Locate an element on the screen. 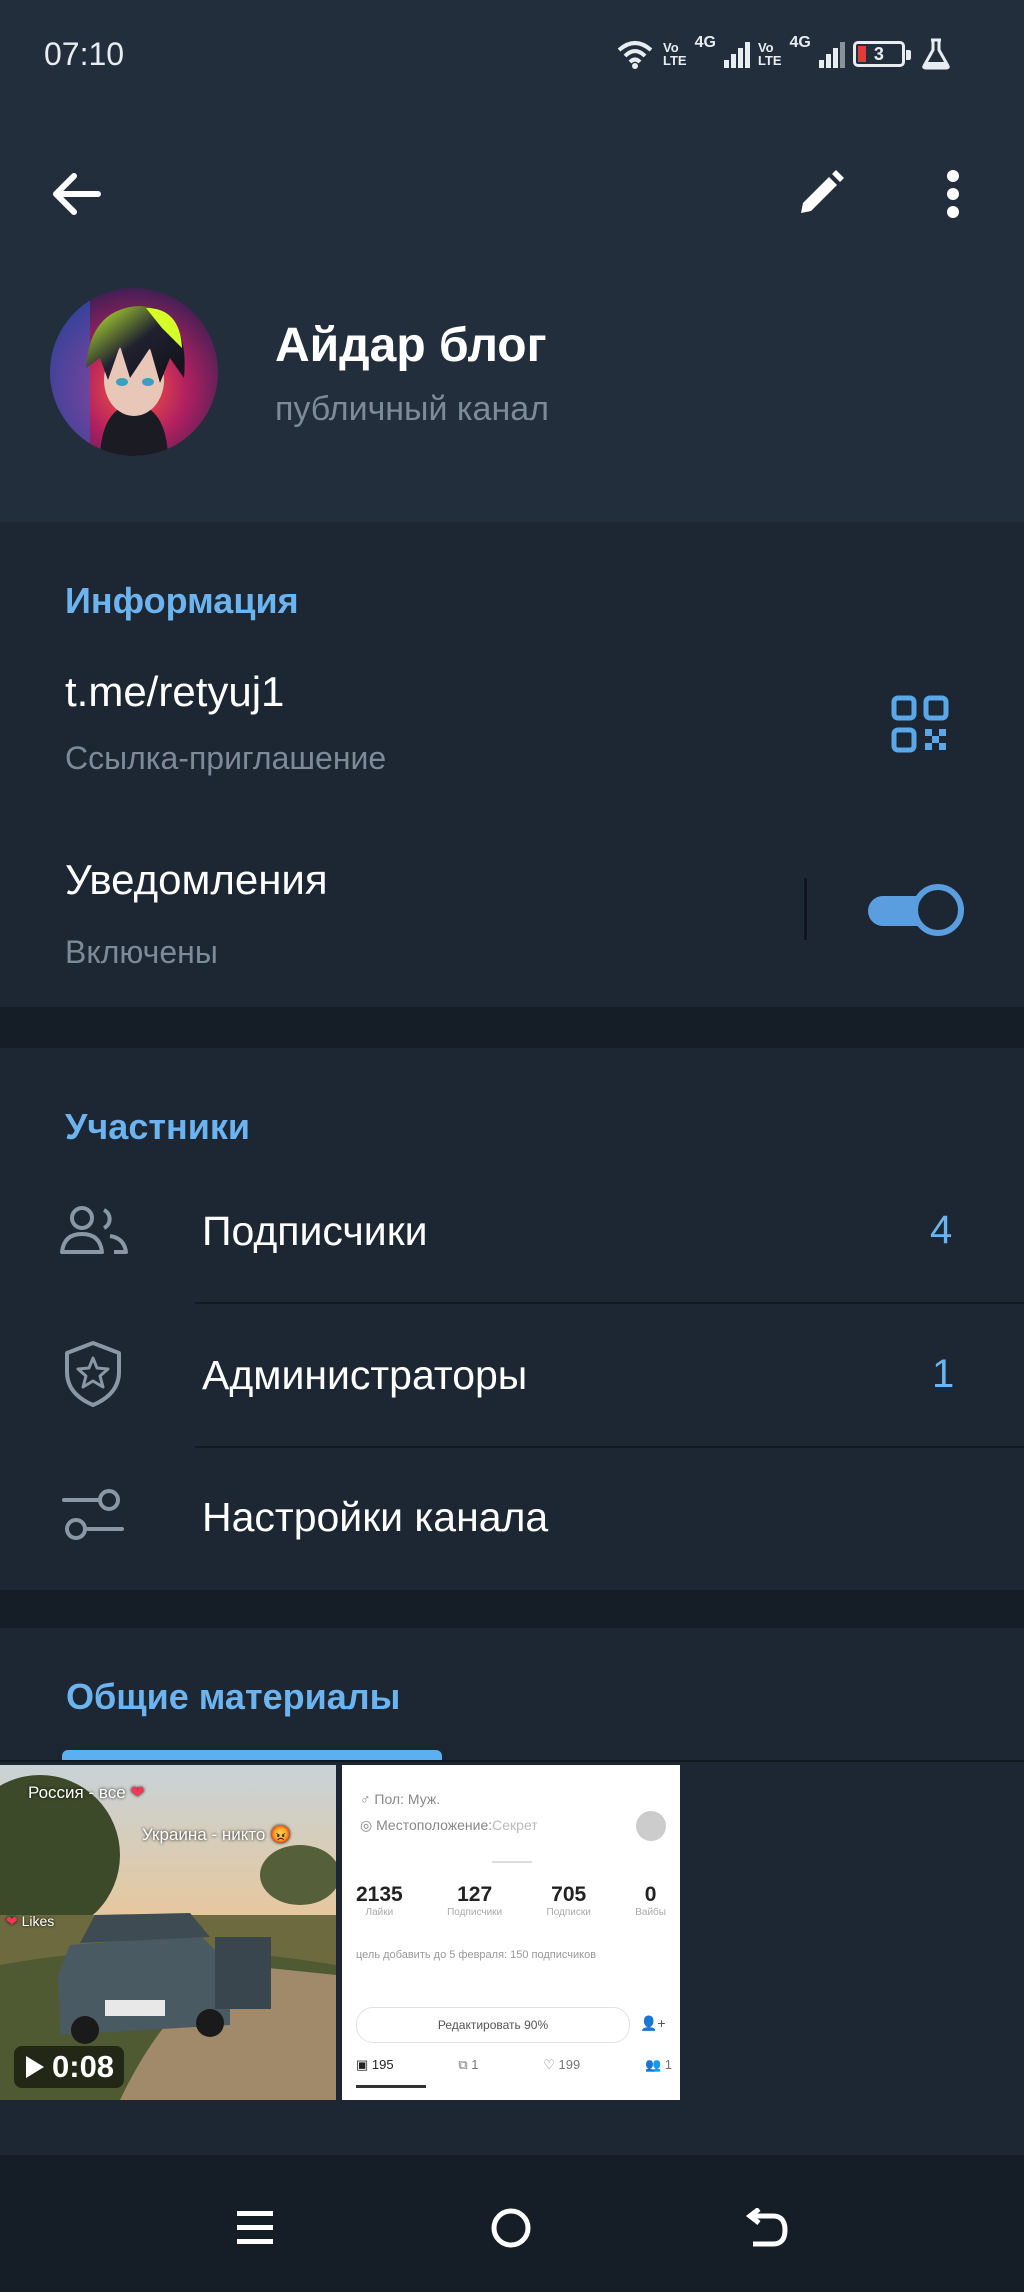 The image size is (1024, 2292). qr-code-icon is located at coordinates (920, 724).